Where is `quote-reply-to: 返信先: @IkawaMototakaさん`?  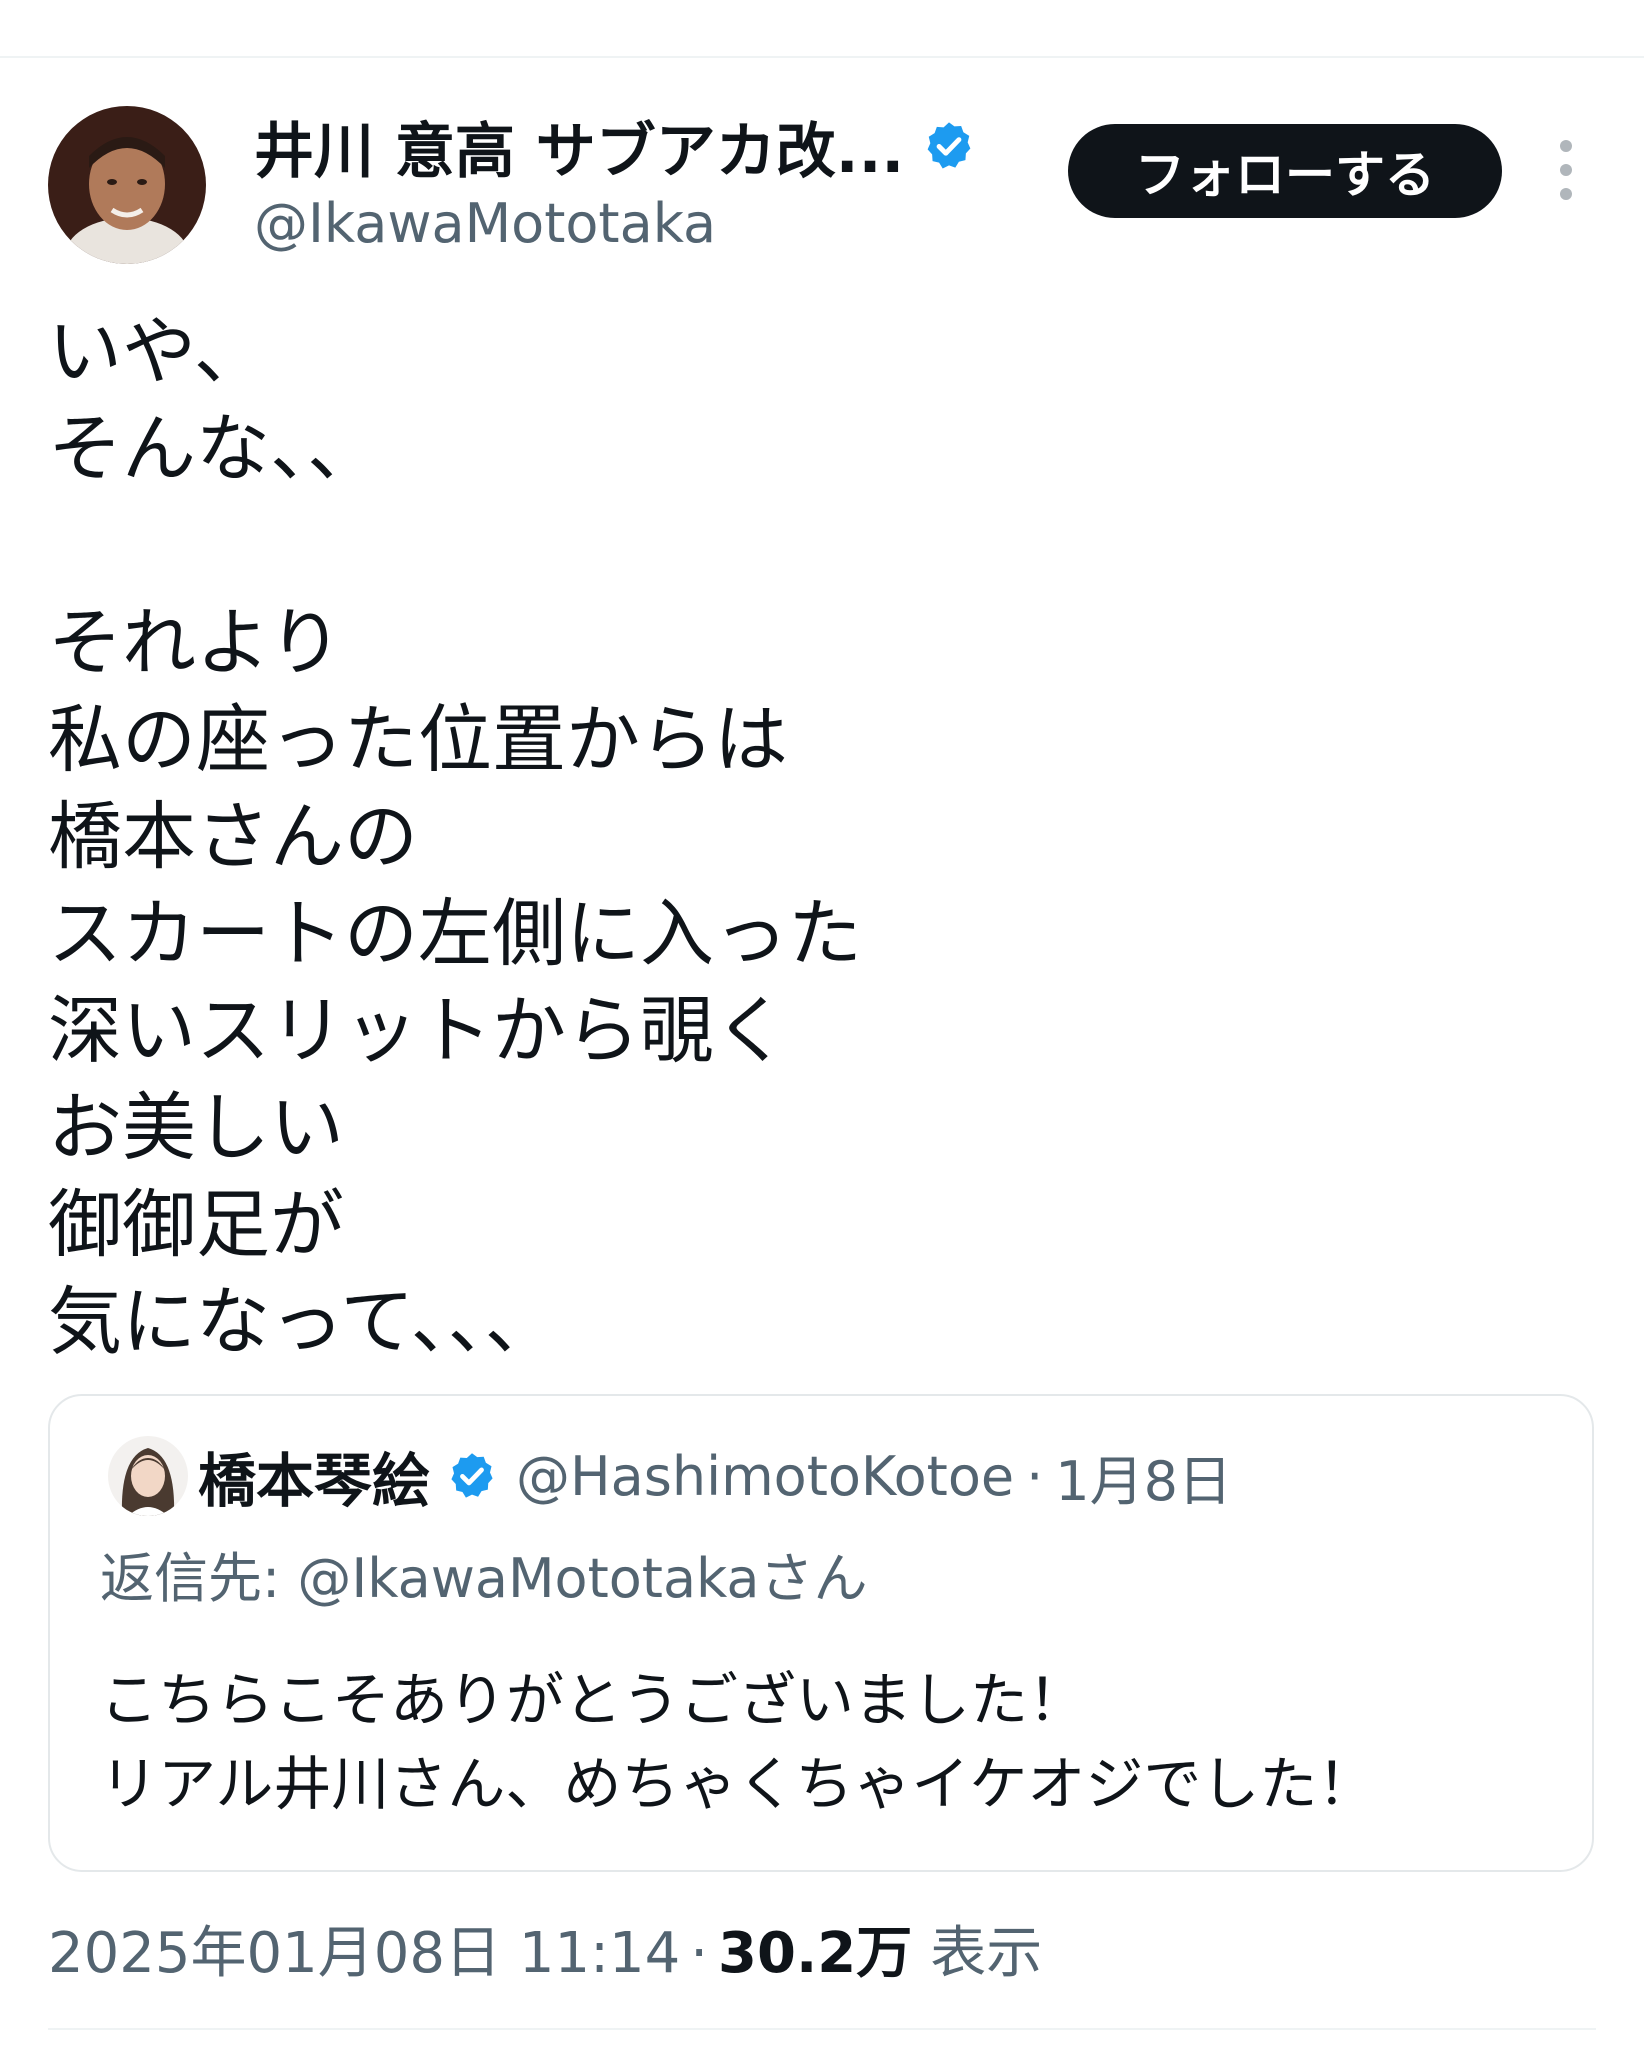 quote-reply-to: 返信先: @IkawaMototakaさん is located at coordinates (483, 1573).